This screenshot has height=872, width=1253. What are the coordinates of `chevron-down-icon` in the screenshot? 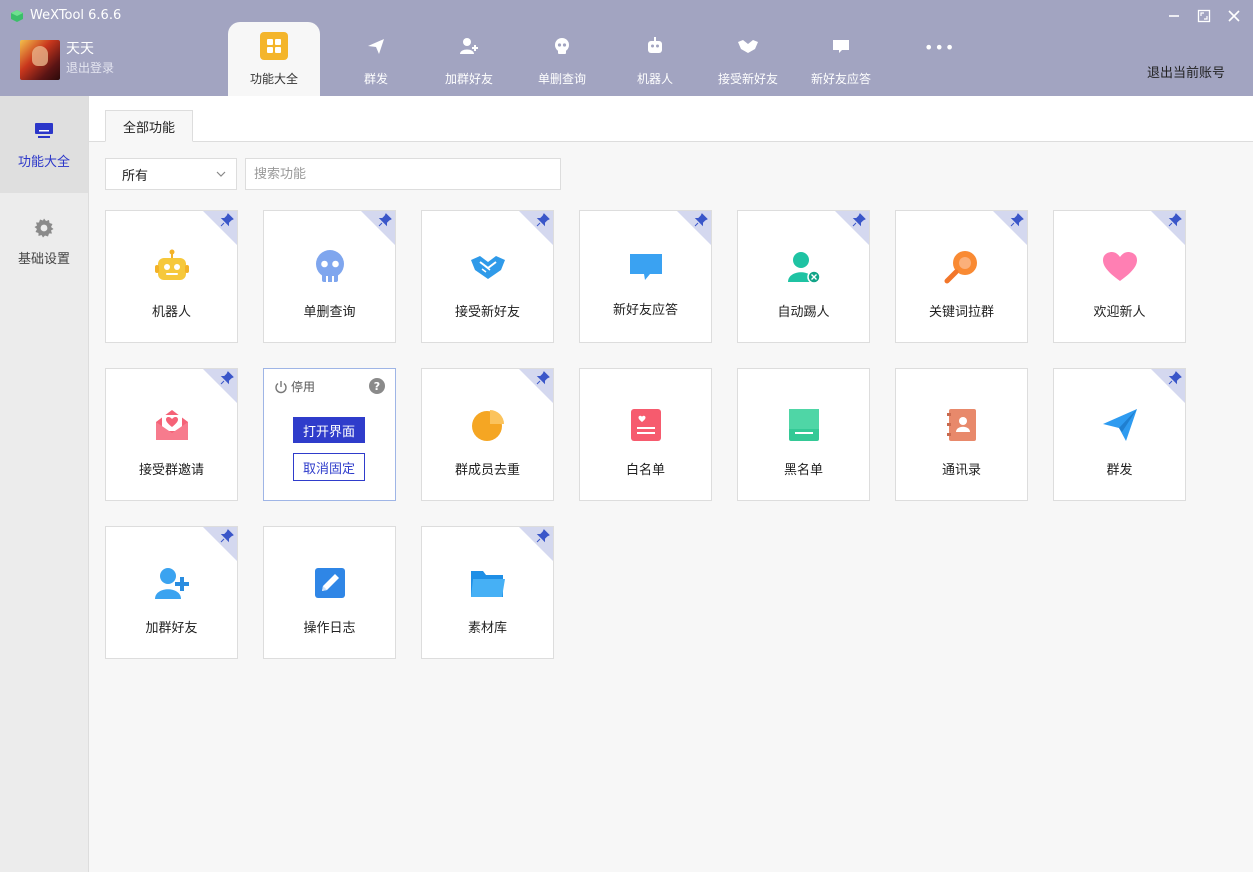 It's located at (221, 174).